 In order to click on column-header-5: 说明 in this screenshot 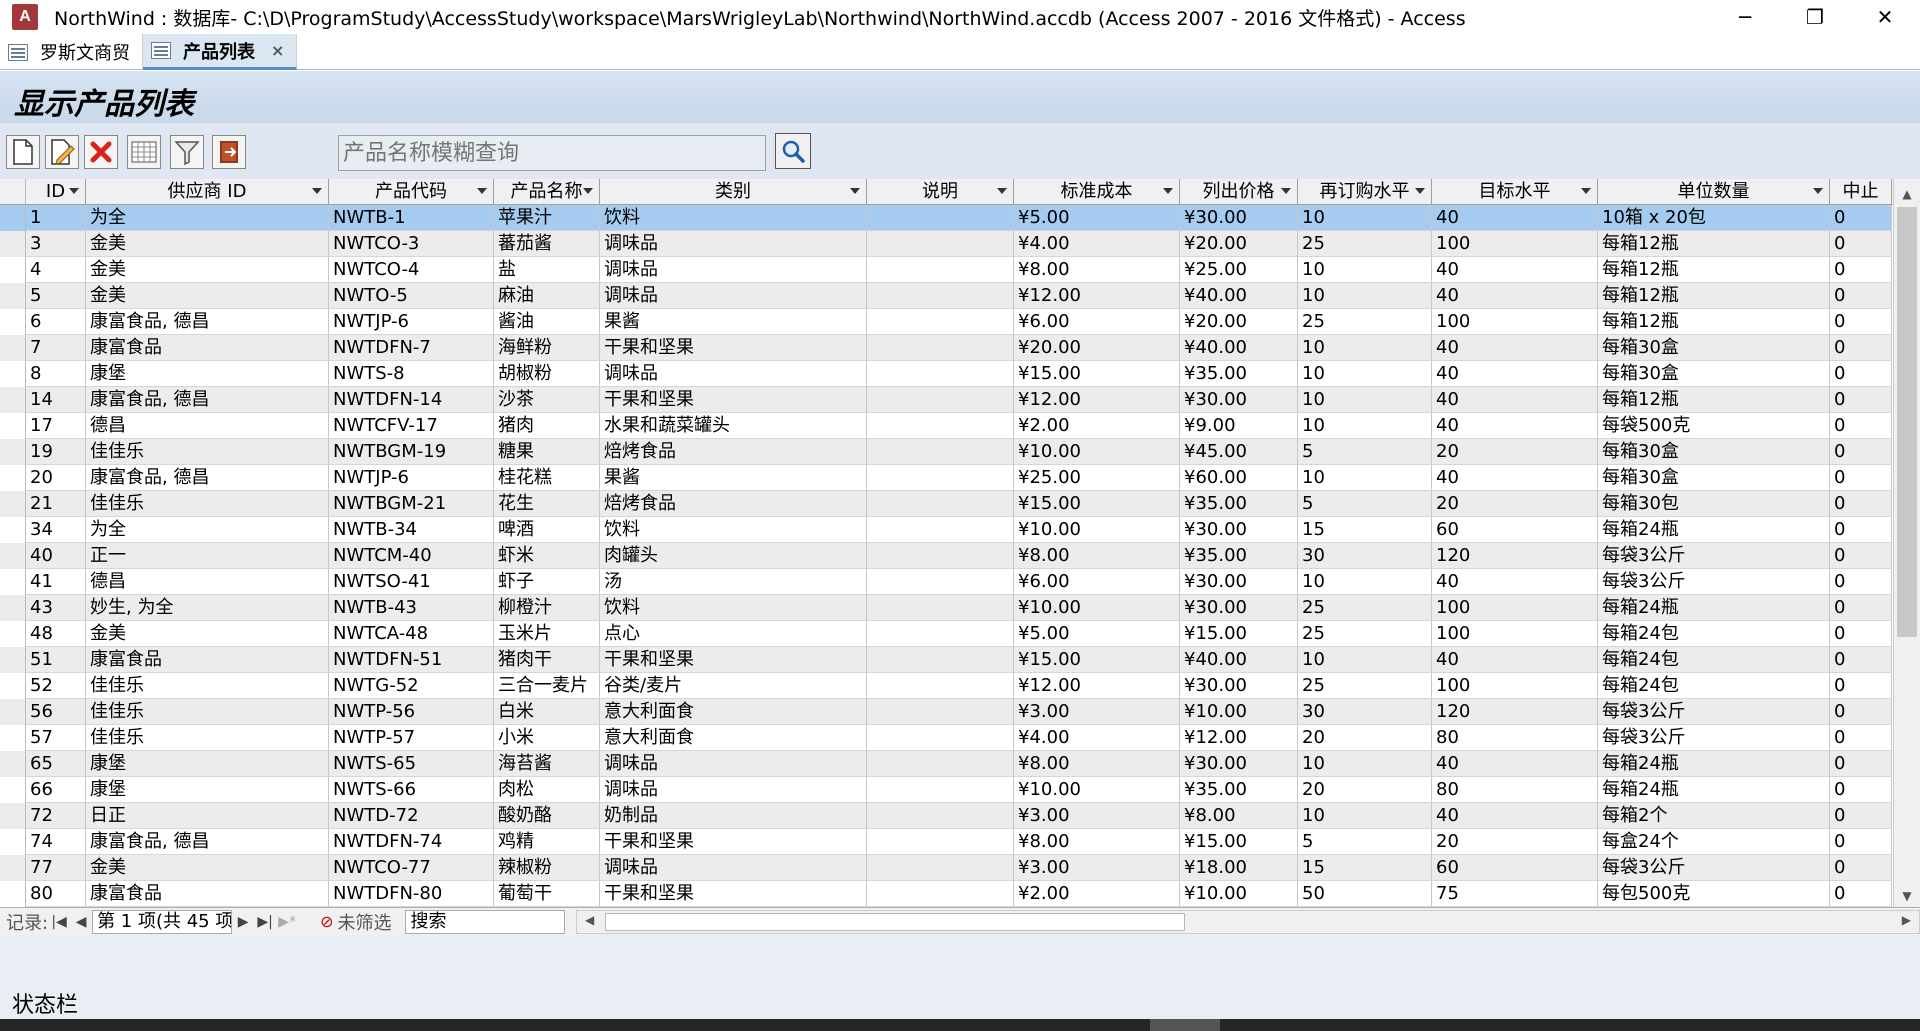, I will do `click(940, 192)`.